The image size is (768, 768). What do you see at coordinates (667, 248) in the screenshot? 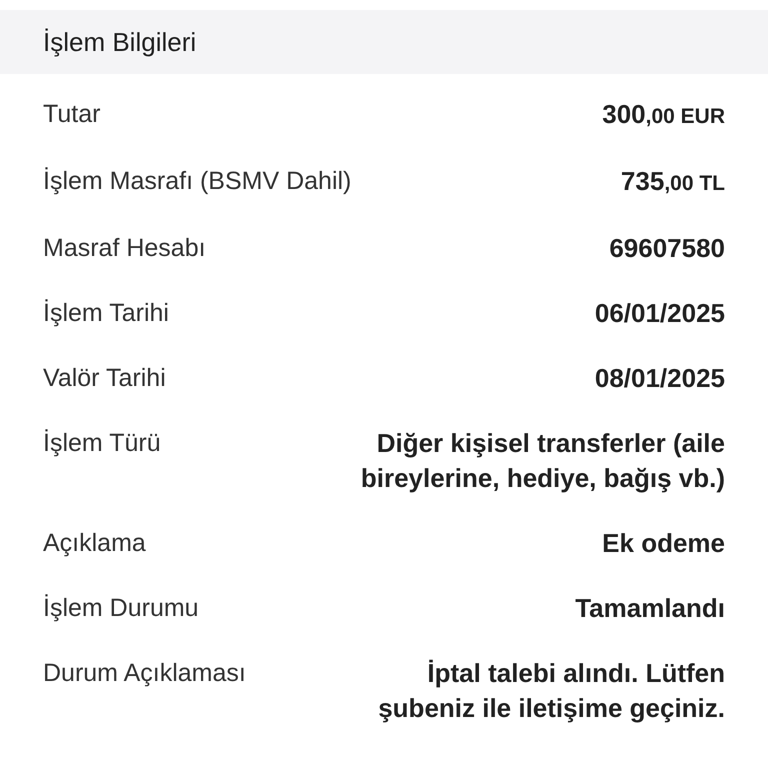
I see `field-value: 69607580` at bounding box center [667, 248].